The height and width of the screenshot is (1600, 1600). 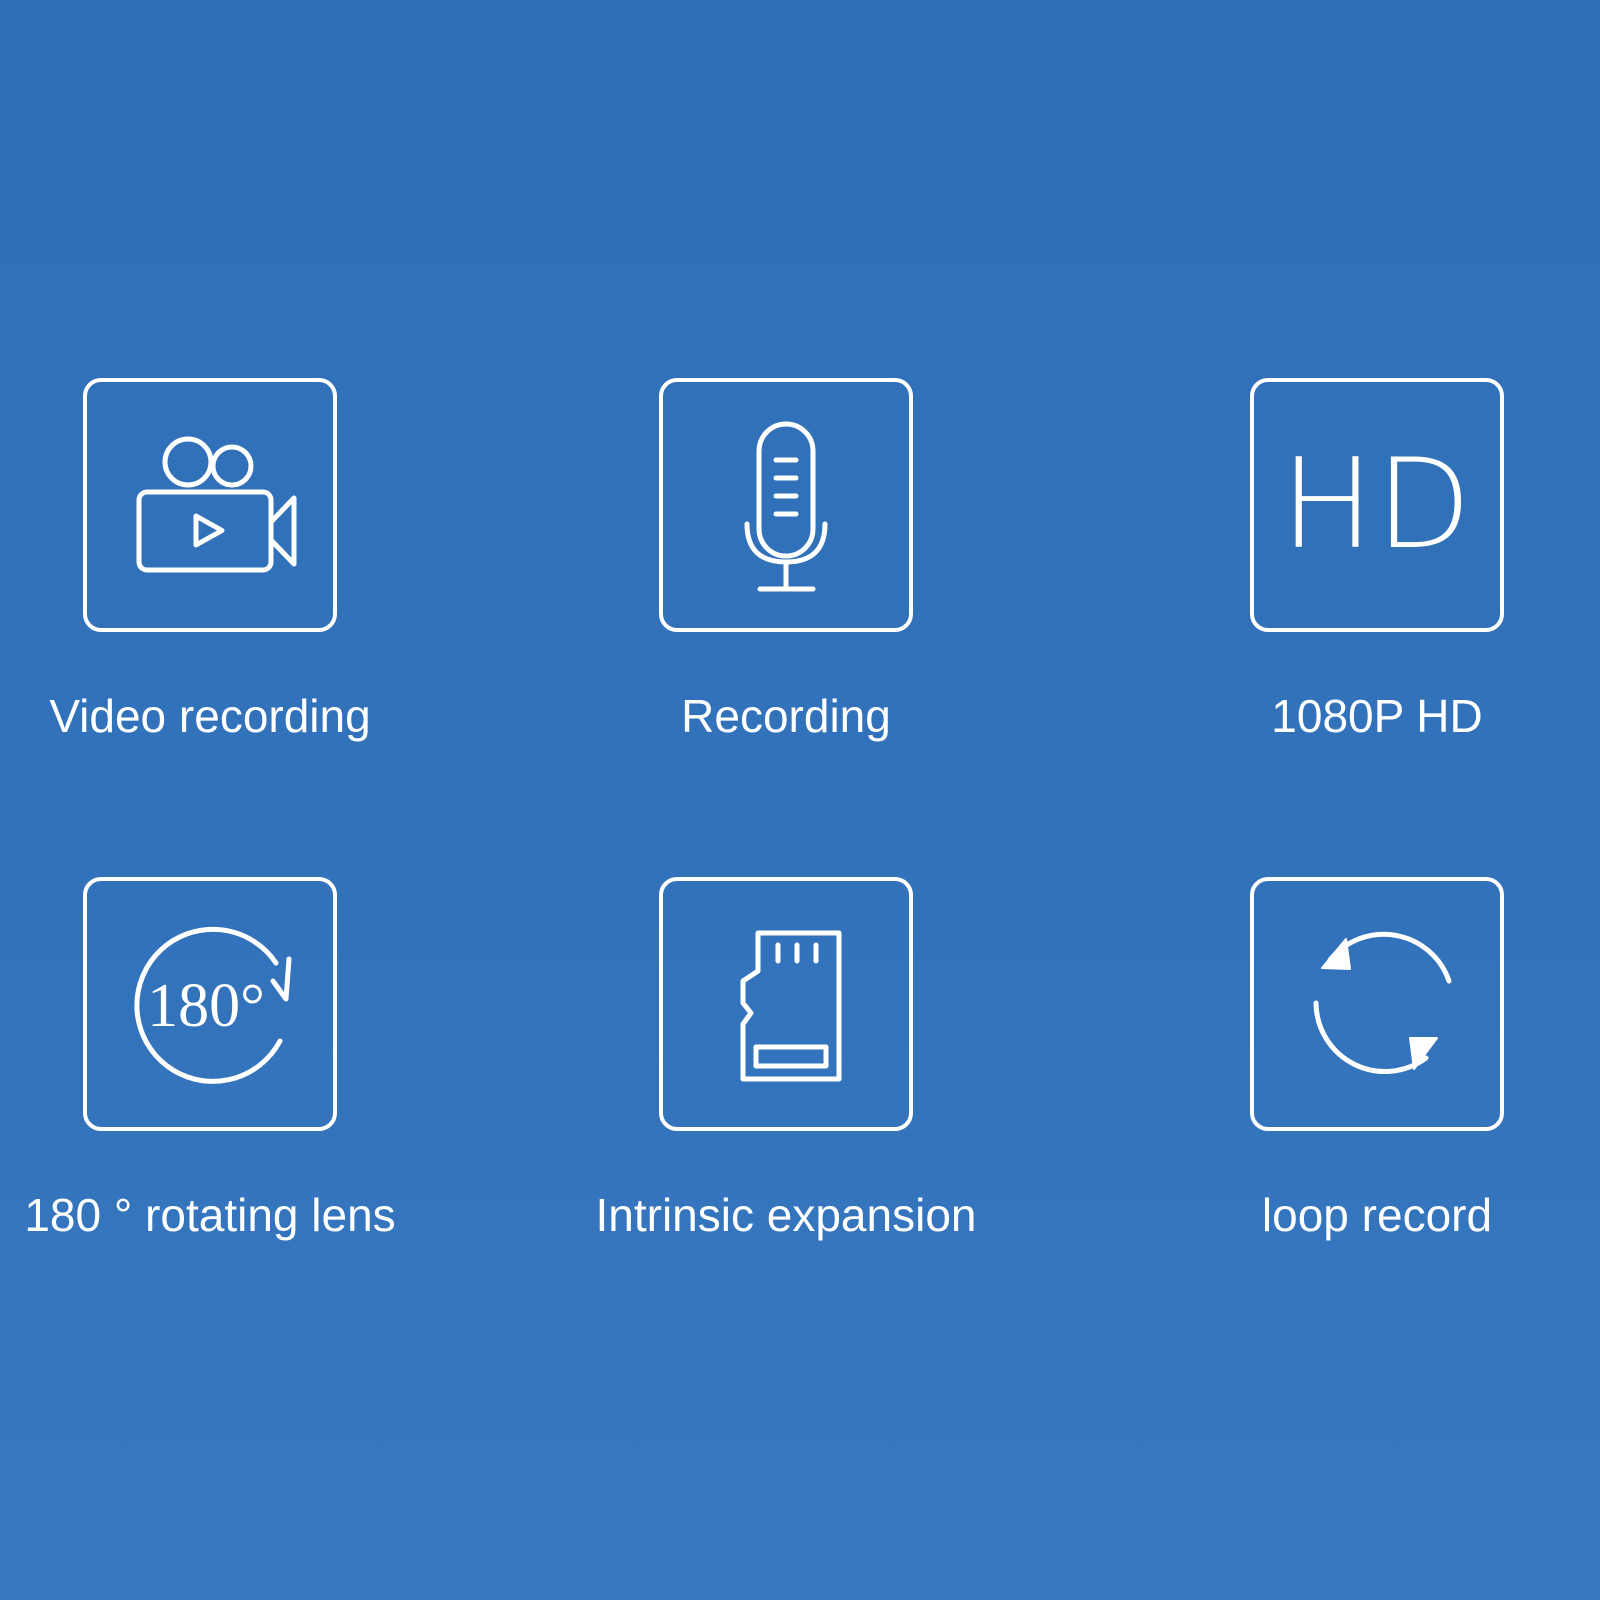 I want to click on feature-label: 180 ° rotating lens, so click(x=210, y=1215).